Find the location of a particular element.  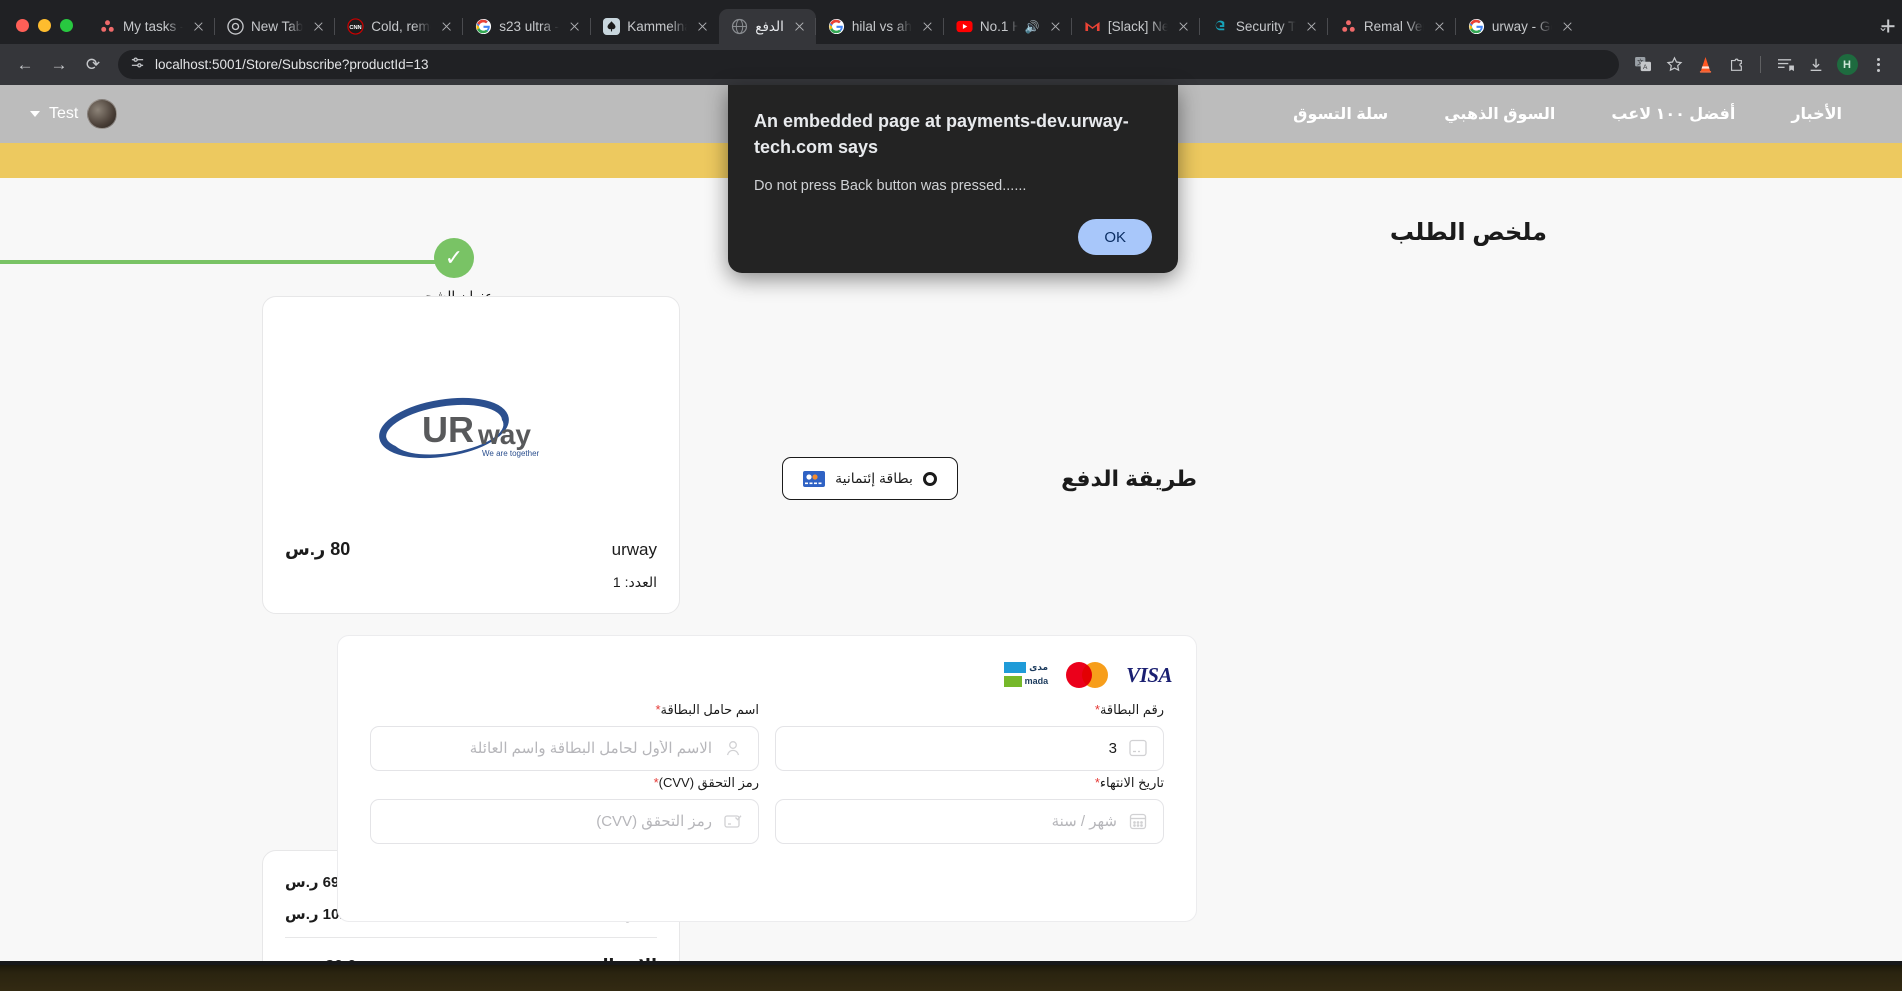

browser-tab: urway - Goo is located at coordinates (1519, 26).